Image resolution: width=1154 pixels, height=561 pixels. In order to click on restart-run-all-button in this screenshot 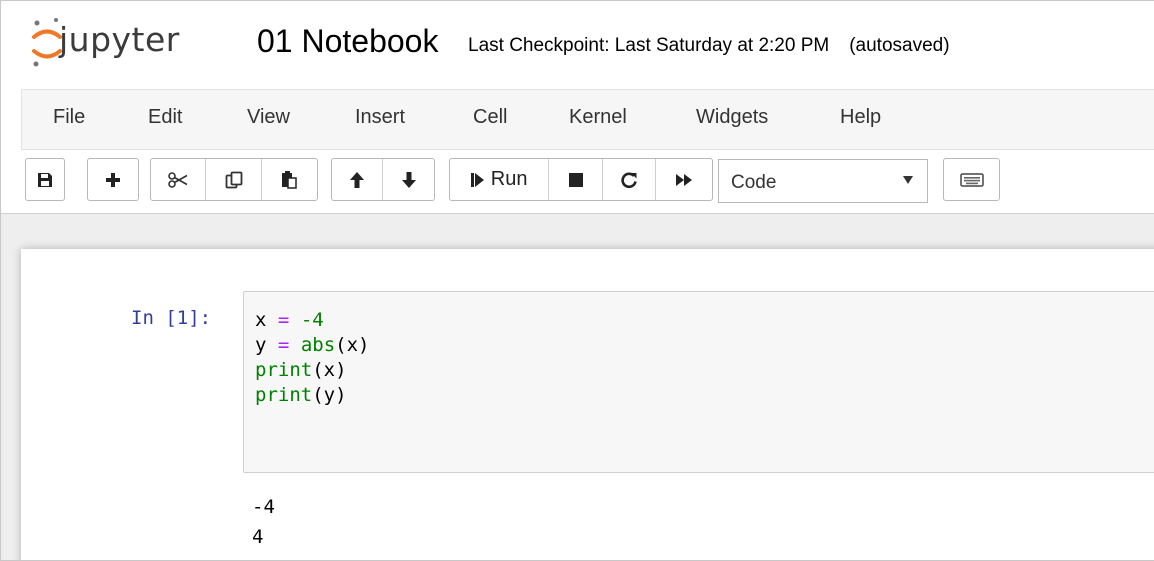, I will do `click(684, 179)`.